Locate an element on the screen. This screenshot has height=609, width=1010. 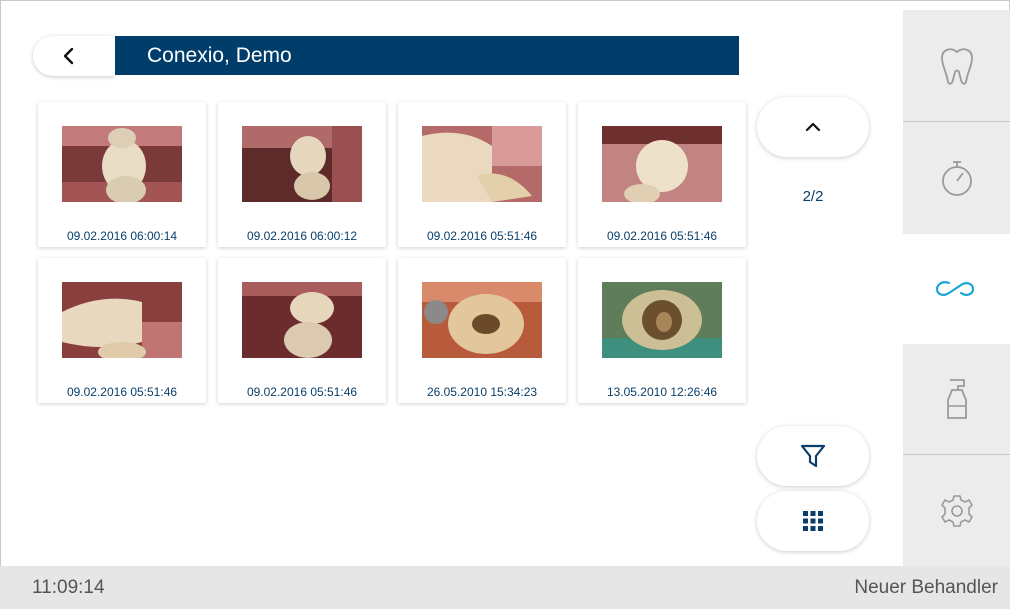
image-timestamp: 09.02.2016 06:00:12 is located at coordinates (302, 236).